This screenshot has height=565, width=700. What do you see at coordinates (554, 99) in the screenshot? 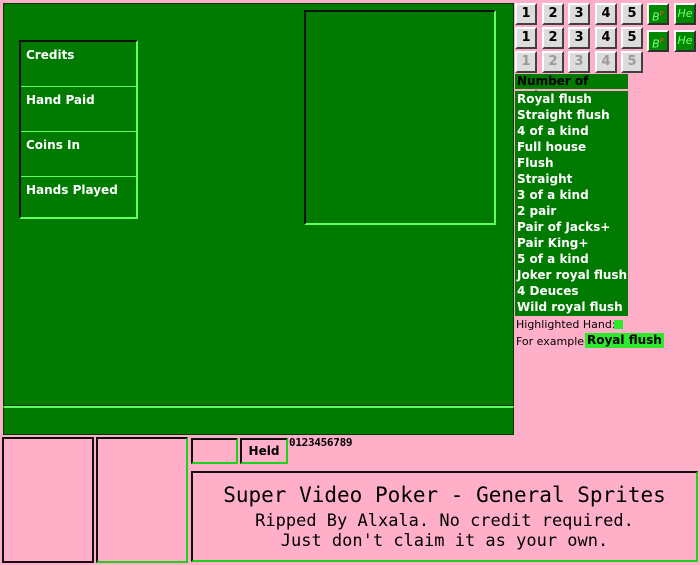
I see `hand-royal-flush: Royal flush` at bounding box center [554, 99].